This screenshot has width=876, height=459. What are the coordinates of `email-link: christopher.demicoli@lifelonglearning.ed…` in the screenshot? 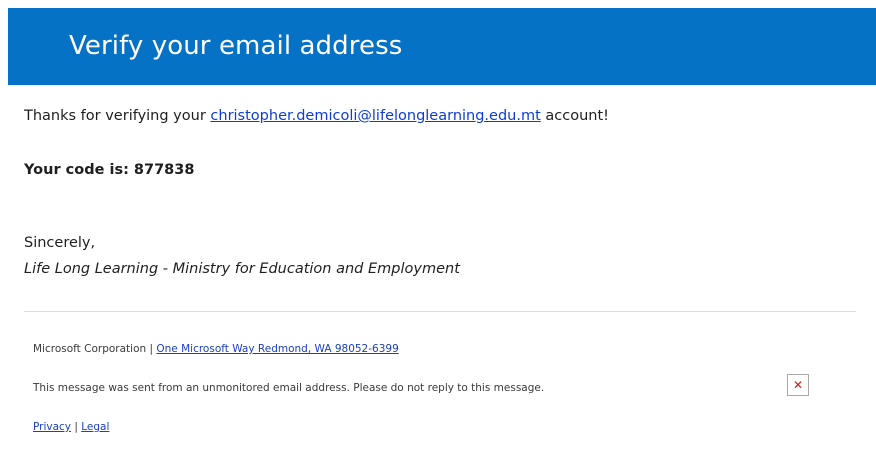 It's located at (375, 116).